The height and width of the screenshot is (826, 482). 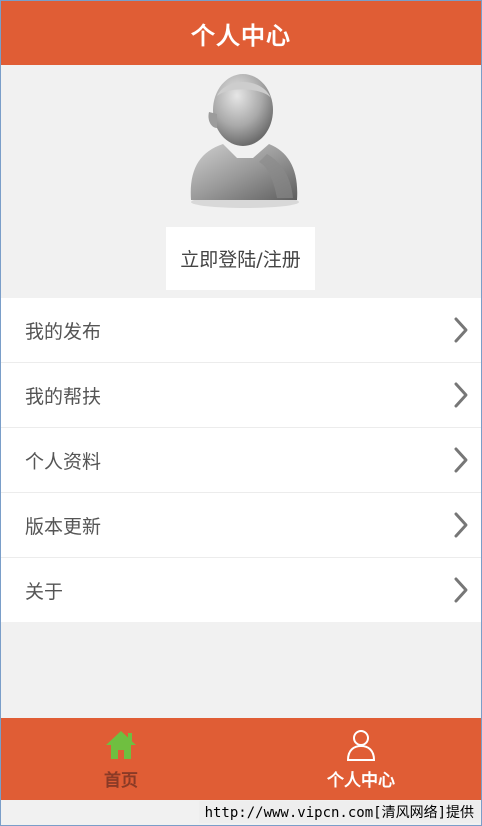 I want to click on menu-item-label: 我的发布, so click(x=63, y=331).